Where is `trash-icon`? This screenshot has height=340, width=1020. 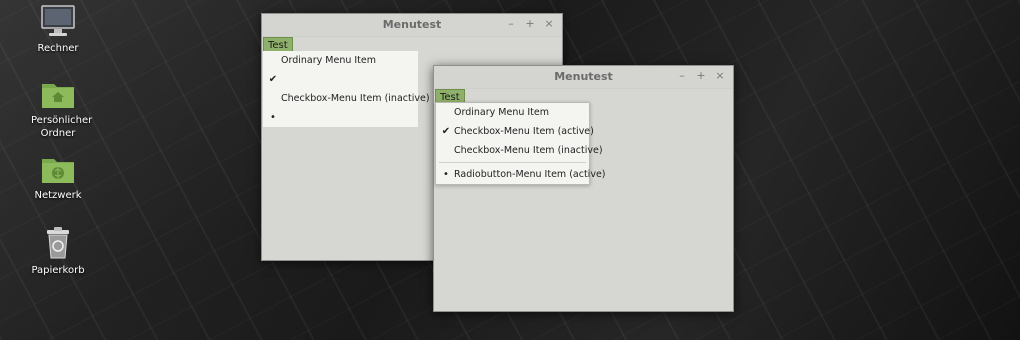 trash-icon is located at coordinates (58, 243).